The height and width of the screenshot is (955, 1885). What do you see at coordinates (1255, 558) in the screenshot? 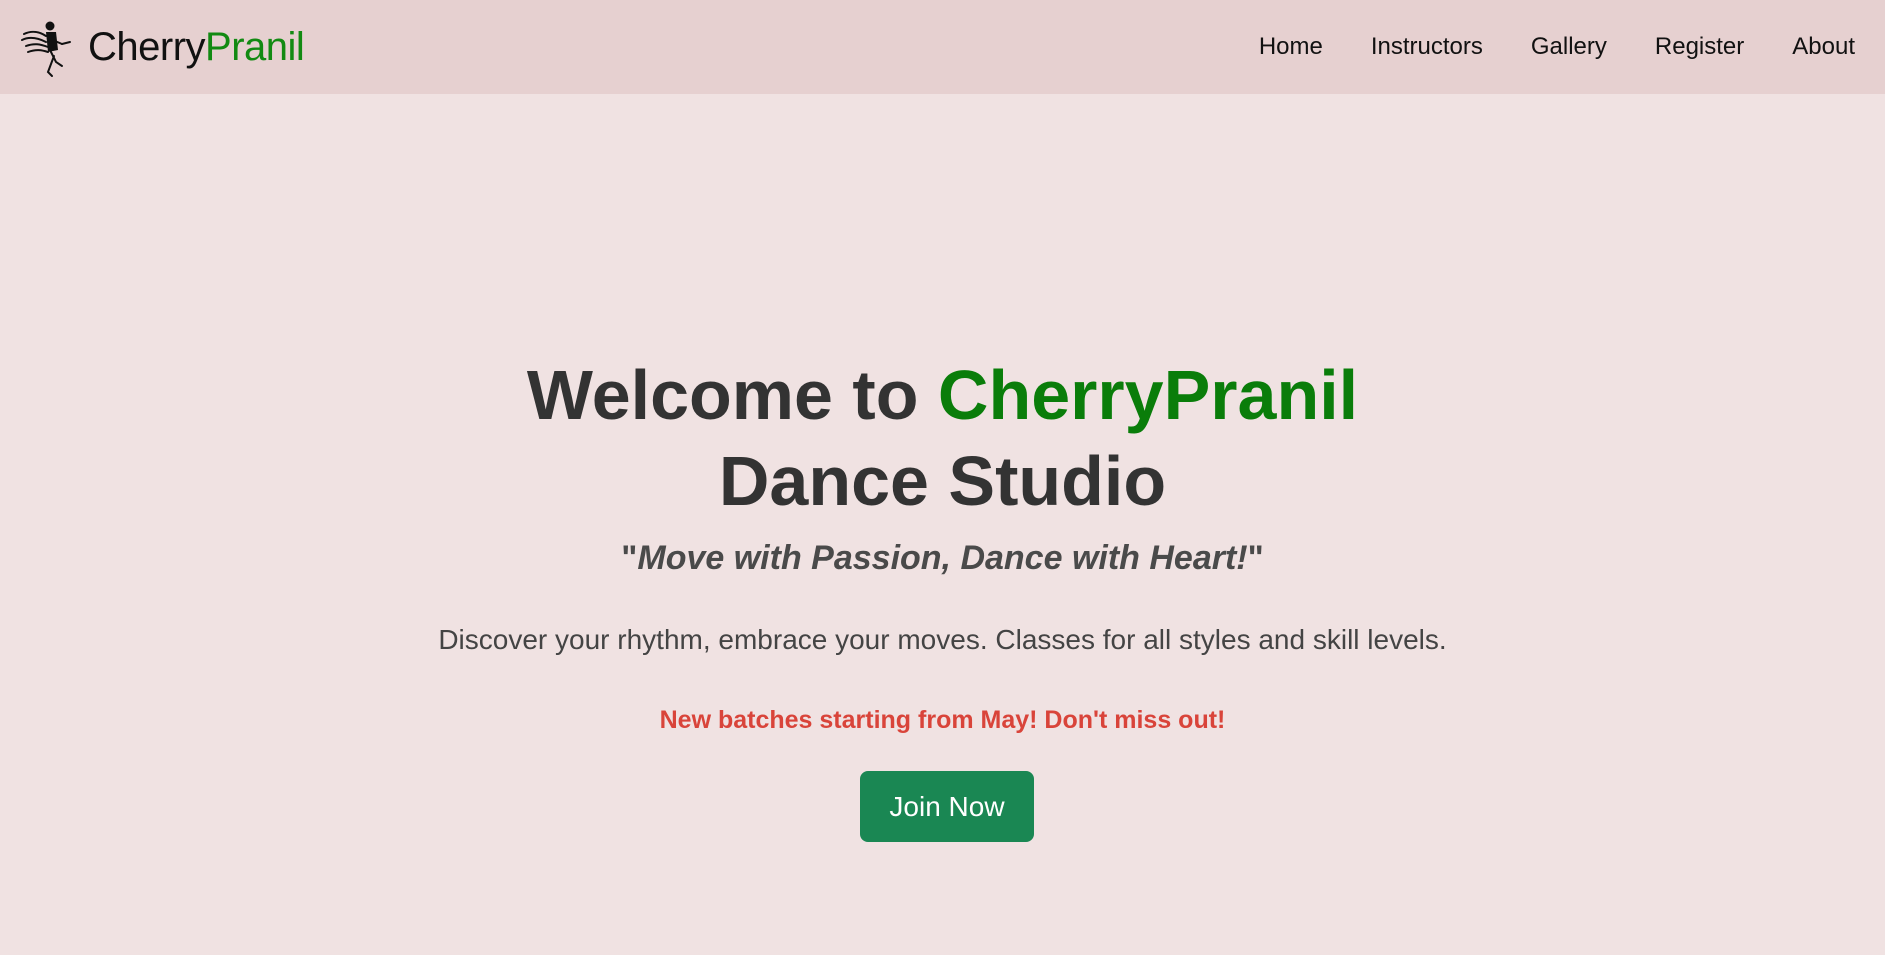
I see `tagline-close-quote: "` at bounding box center [1255, 558].